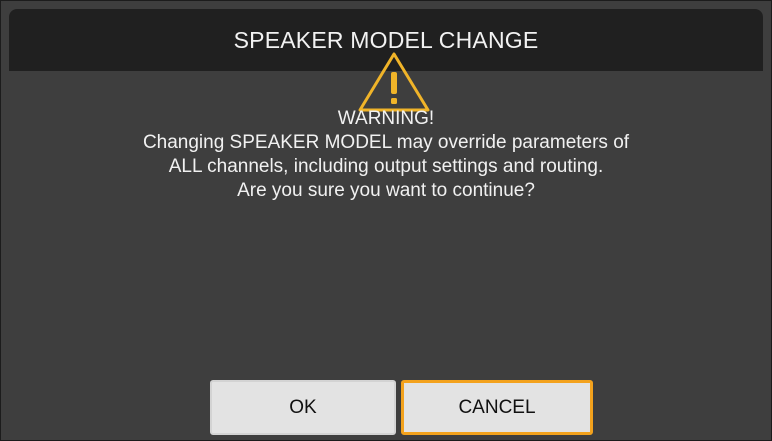  I want to click on ok-button: OK, so click(303, 407).